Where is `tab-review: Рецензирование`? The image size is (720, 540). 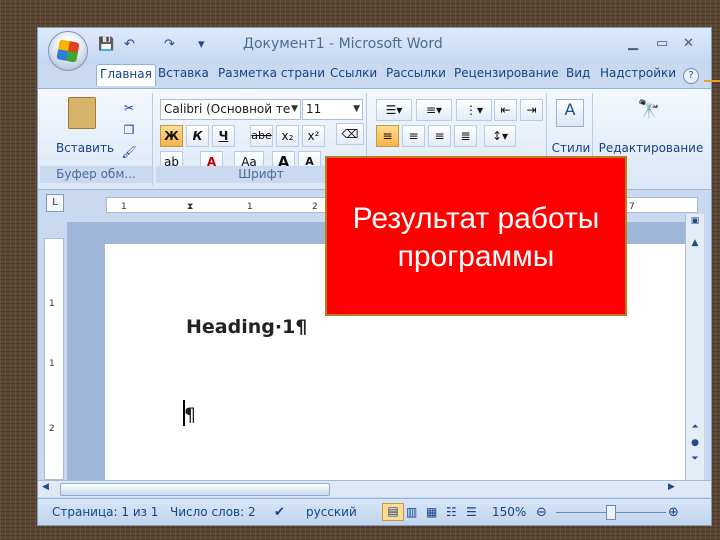
tab-review: Рецензирование is located at coordinates (506, 73).